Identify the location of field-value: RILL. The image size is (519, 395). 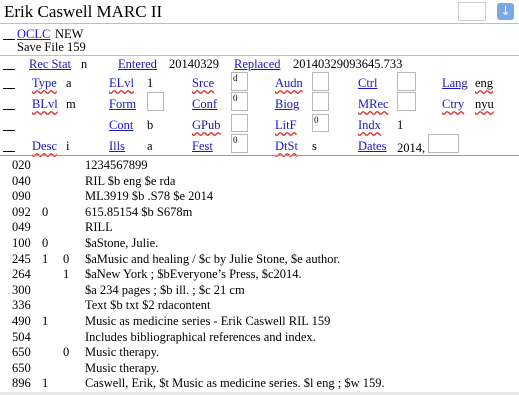
(99, 227).